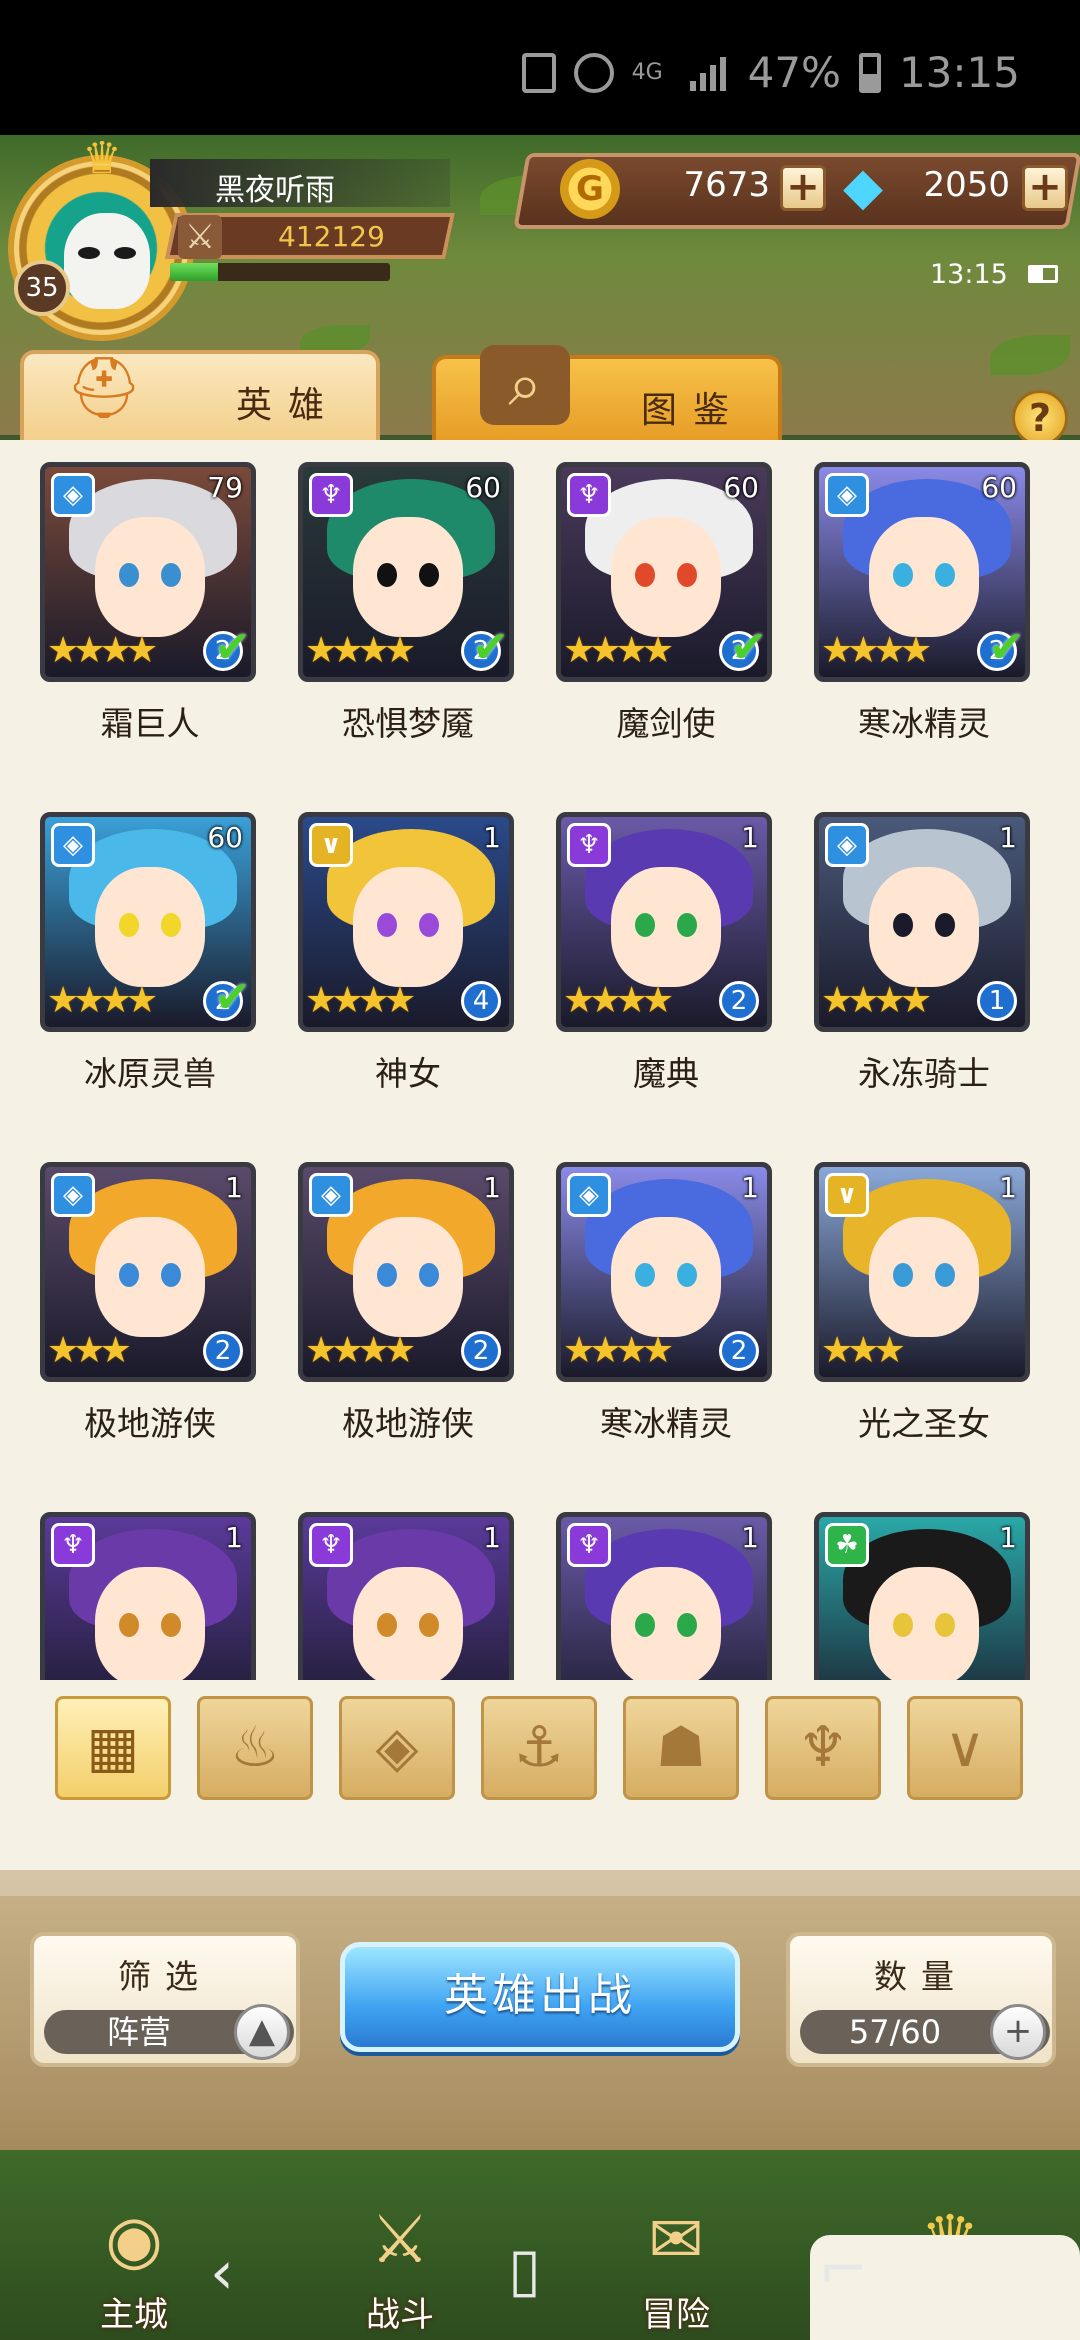 This screenshot has height=2340, width=1080. What do you see at coordinates (255, 1748) in the screenshot?
I see `fire-faction-icon: ♨` at bounding box center [255, 1748].